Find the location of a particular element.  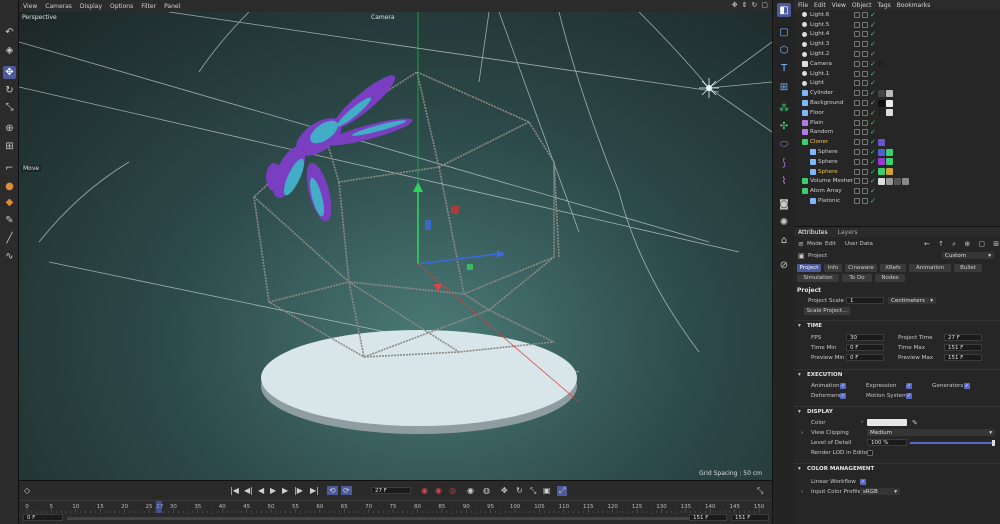

subtab-info: Info is located at coordinates (833, 268).